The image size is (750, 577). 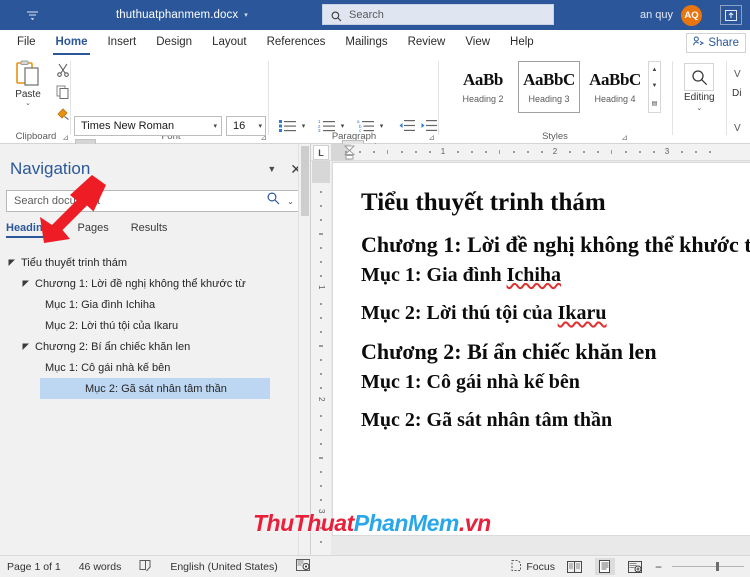 I want to click on title-bar: thuthuatphanmem.docx ▾ Search an quy AQ, so click(x=375, y=15).